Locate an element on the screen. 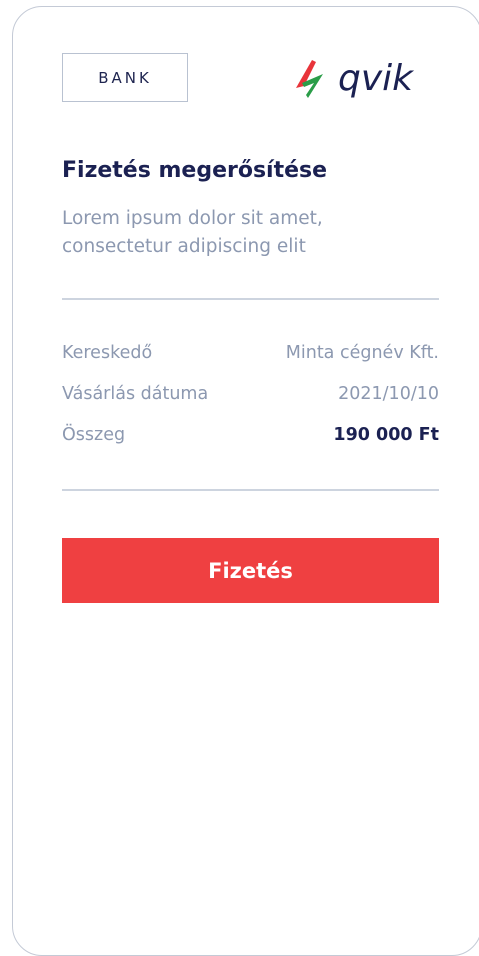 The width and height of the screenshot is (479, 956). divider-bottom is located at coordinates (250, 490).